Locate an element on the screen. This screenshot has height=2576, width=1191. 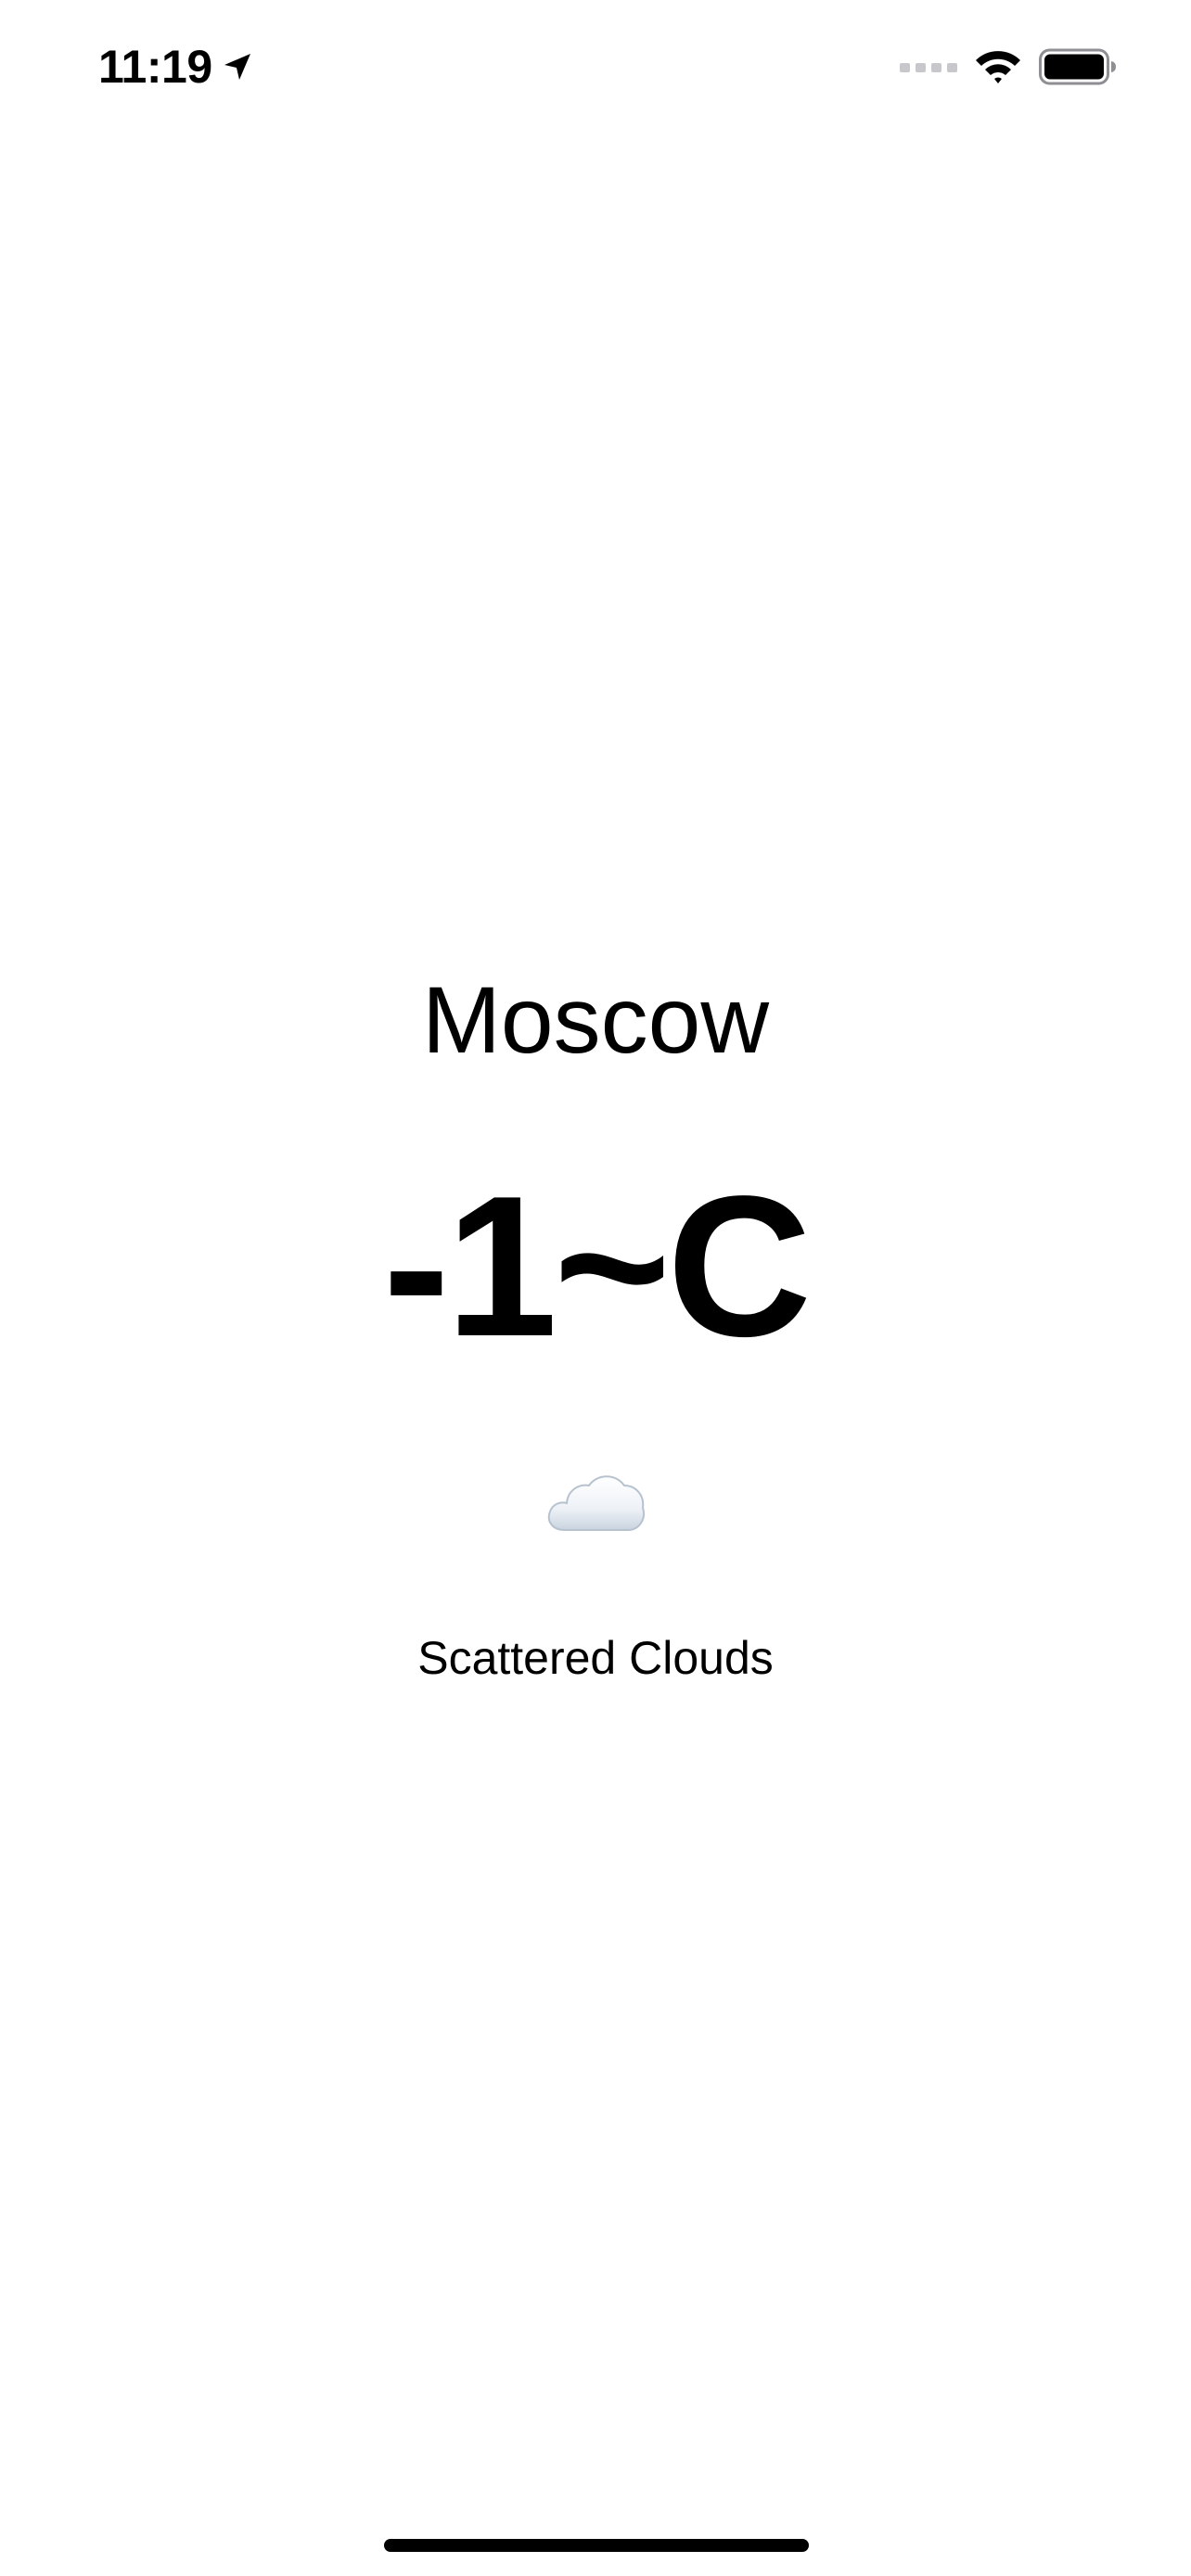
status-time-group: 11:19 is located at coordinates (175, 67).